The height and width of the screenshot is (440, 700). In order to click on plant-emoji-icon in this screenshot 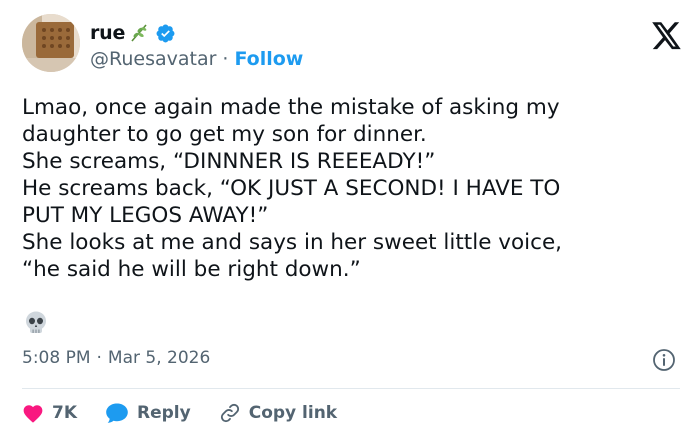, I will do `click(139, 33)`.